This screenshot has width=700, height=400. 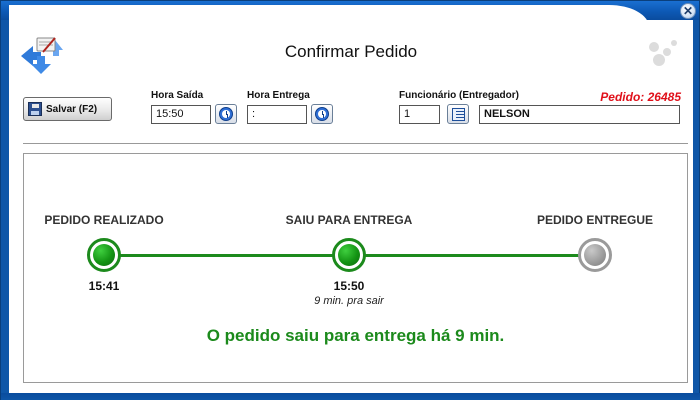 I want to click on funcionario-lookup-button, so click(x=458, y=114).